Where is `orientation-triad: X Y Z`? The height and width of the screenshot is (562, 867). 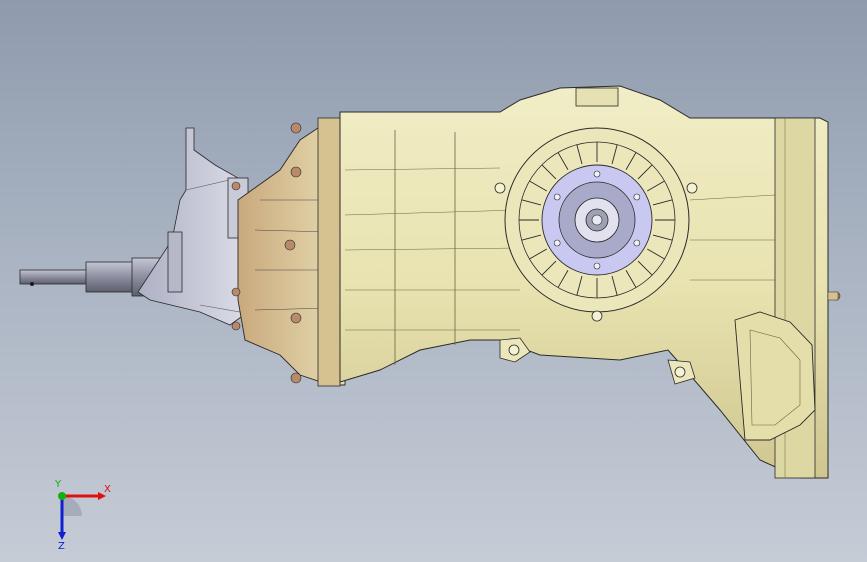
orientation-triad: X Y Z is located at coordinates (80, 515).